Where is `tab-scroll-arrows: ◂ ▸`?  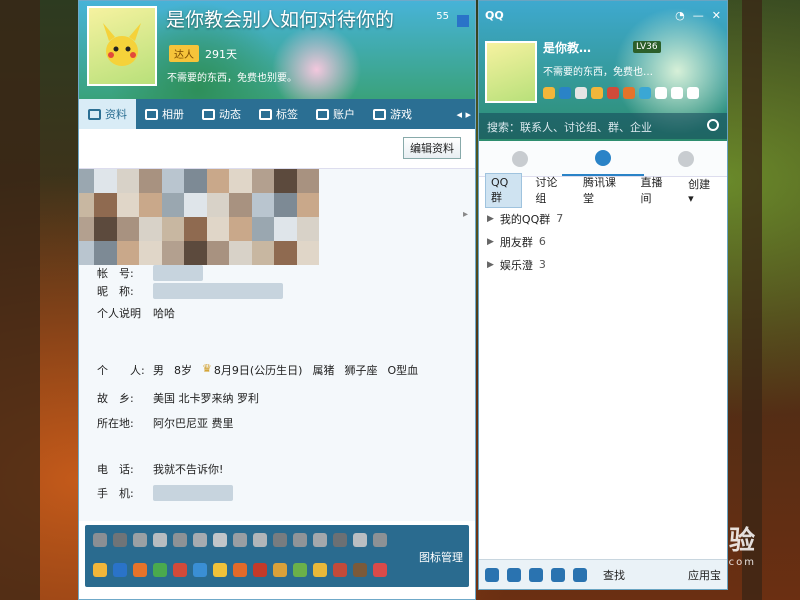 tab-scroll-arrows: ◂ ▸ is located at coordinates (465, 114).